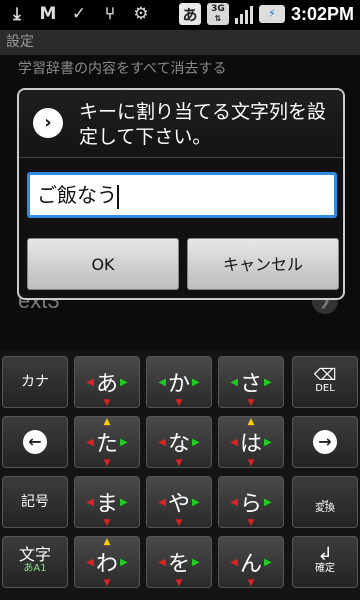  What do you see at coordinates (103, 264) in the screenshot?
I see `ok-button: OK` at bounding box center [103, 264].